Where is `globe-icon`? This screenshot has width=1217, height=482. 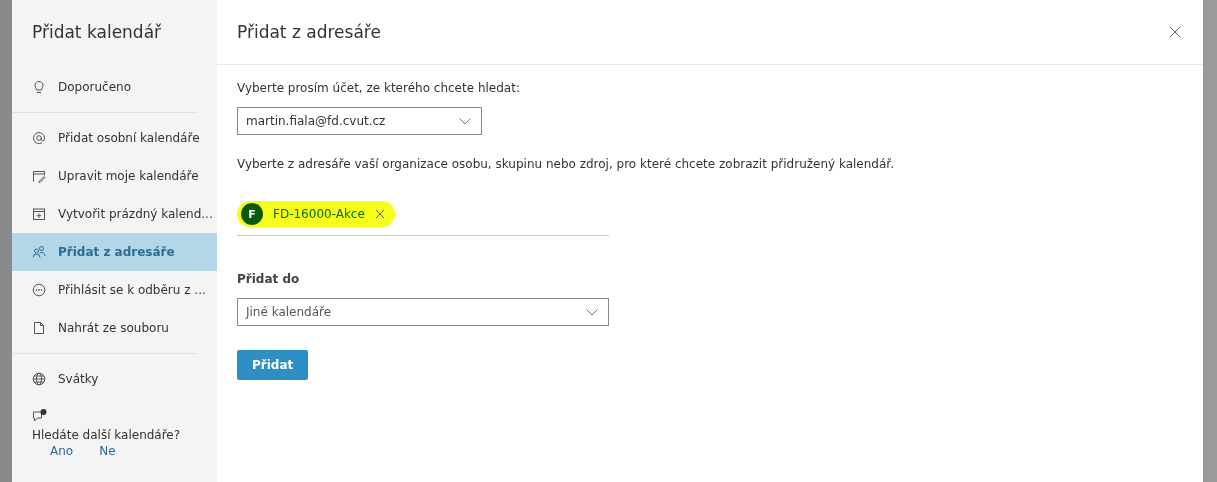
globe-icon is located at coordinates (39, 379).